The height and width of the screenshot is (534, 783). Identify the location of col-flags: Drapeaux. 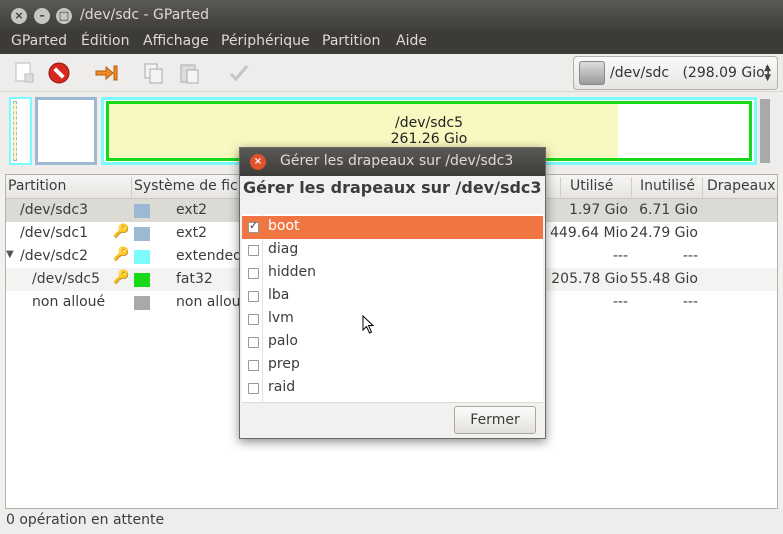
(741, 186).